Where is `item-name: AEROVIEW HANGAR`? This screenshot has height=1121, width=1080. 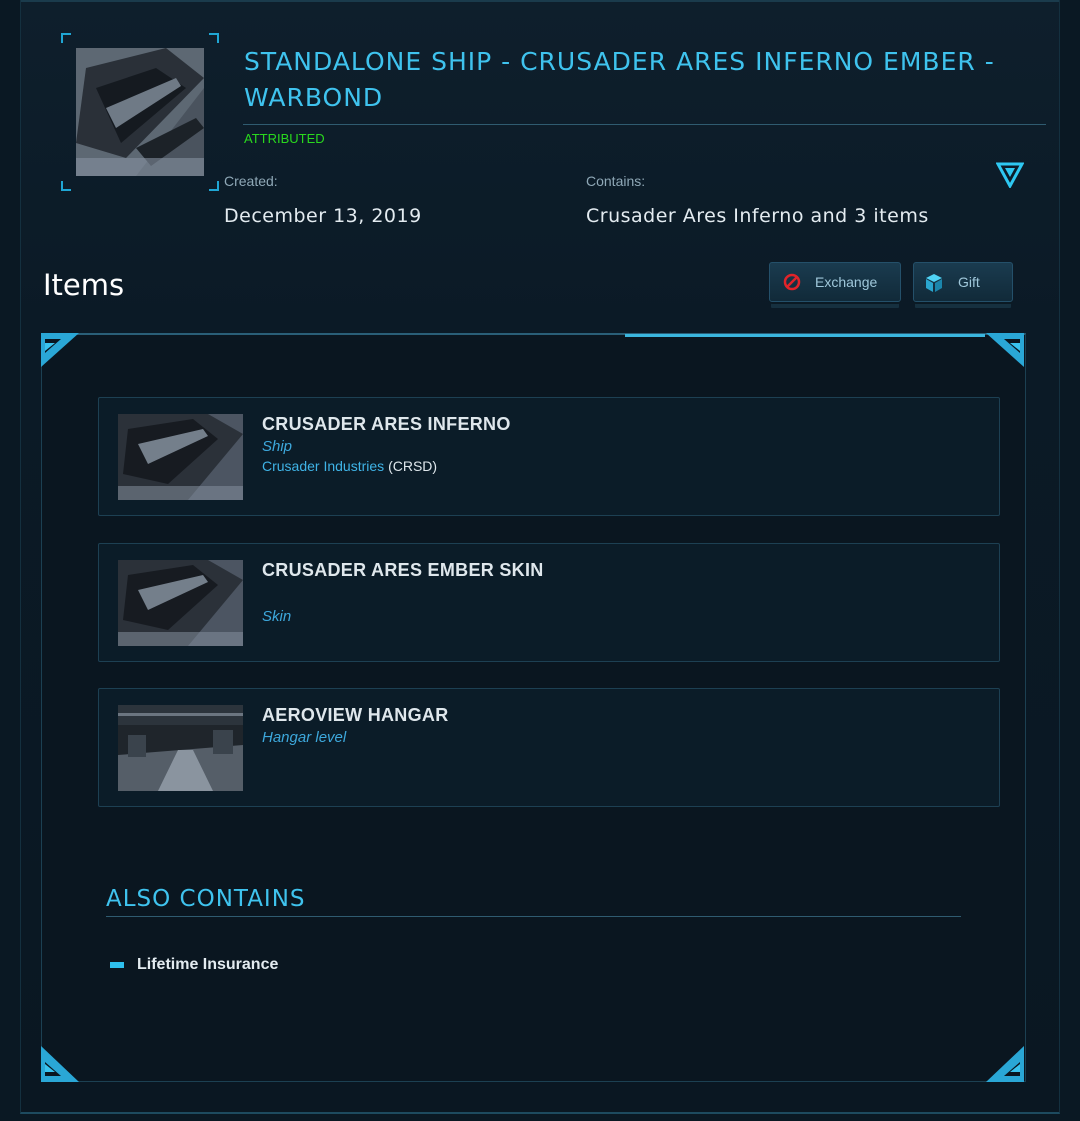 item-name: AEROVIEW HANGAR is located at coordinates (355, 715).